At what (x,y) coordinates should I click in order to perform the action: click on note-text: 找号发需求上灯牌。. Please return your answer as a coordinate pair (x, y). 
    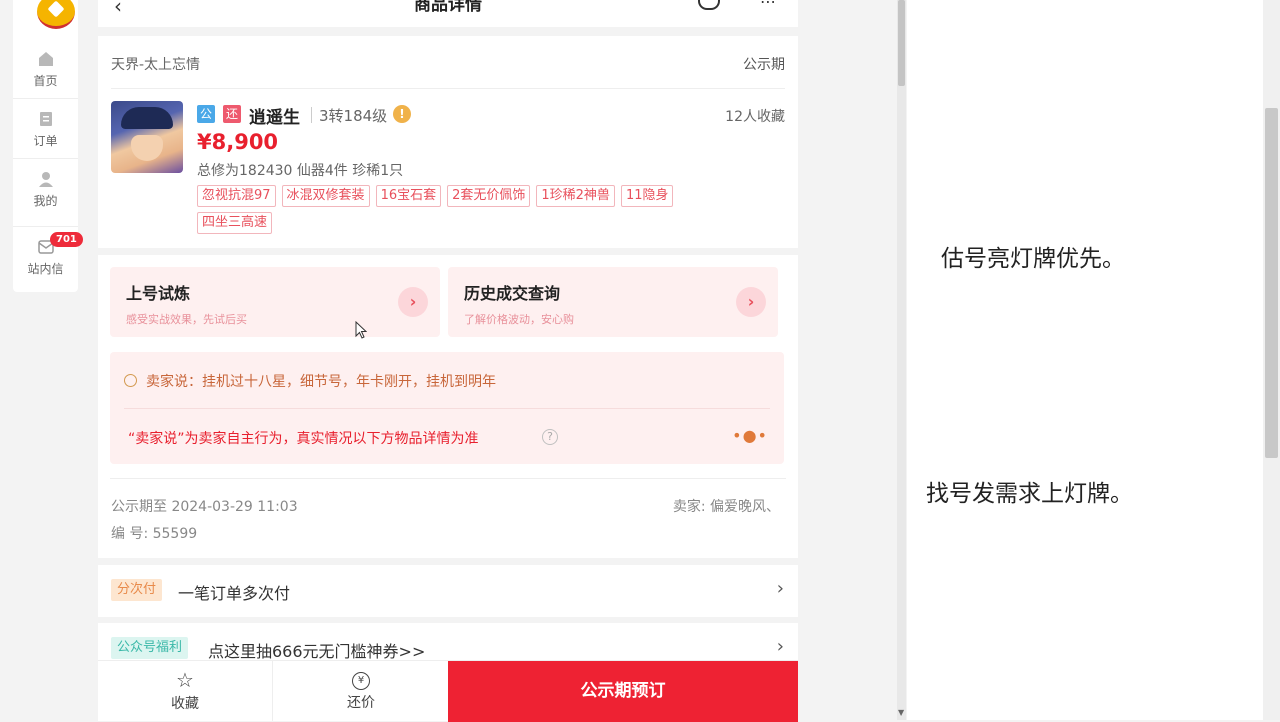
    Looking at the image, I should click on (1029, 494).